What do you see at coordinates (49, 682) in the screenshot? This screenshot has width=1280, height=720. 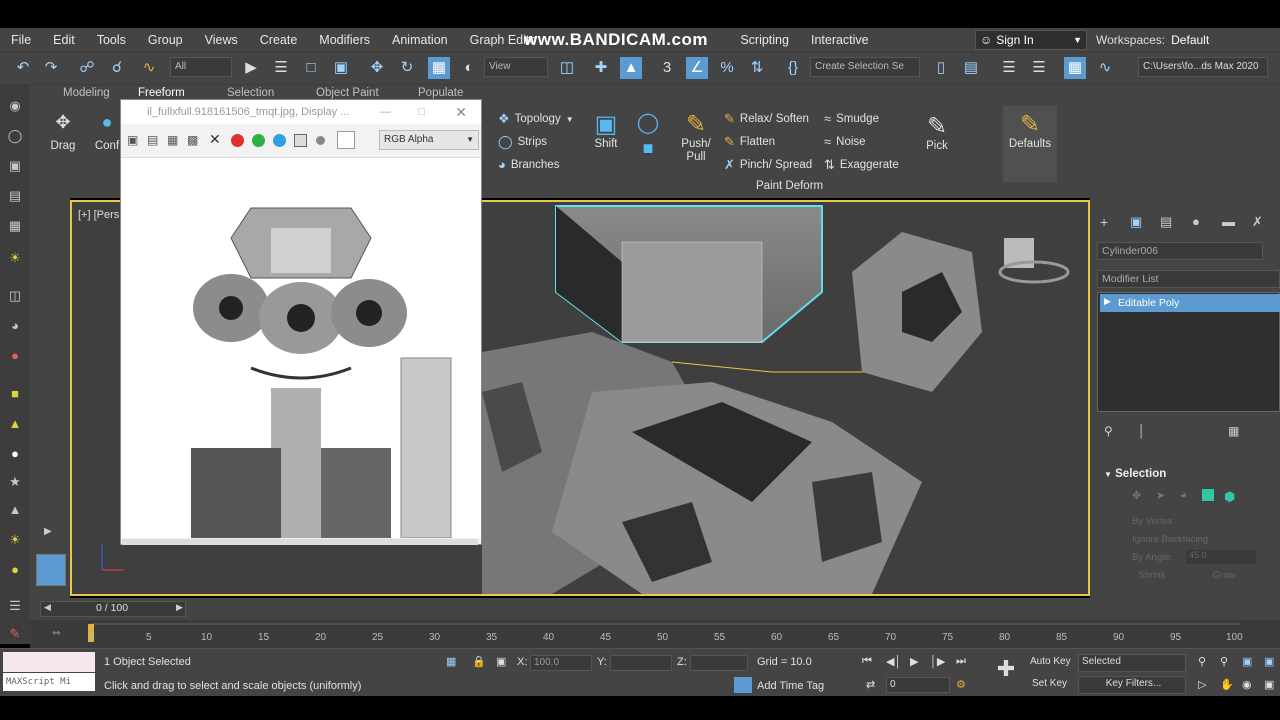 I see `maxscript-mini-listener: MAXScript Mi` at bounding box center [49, 682].